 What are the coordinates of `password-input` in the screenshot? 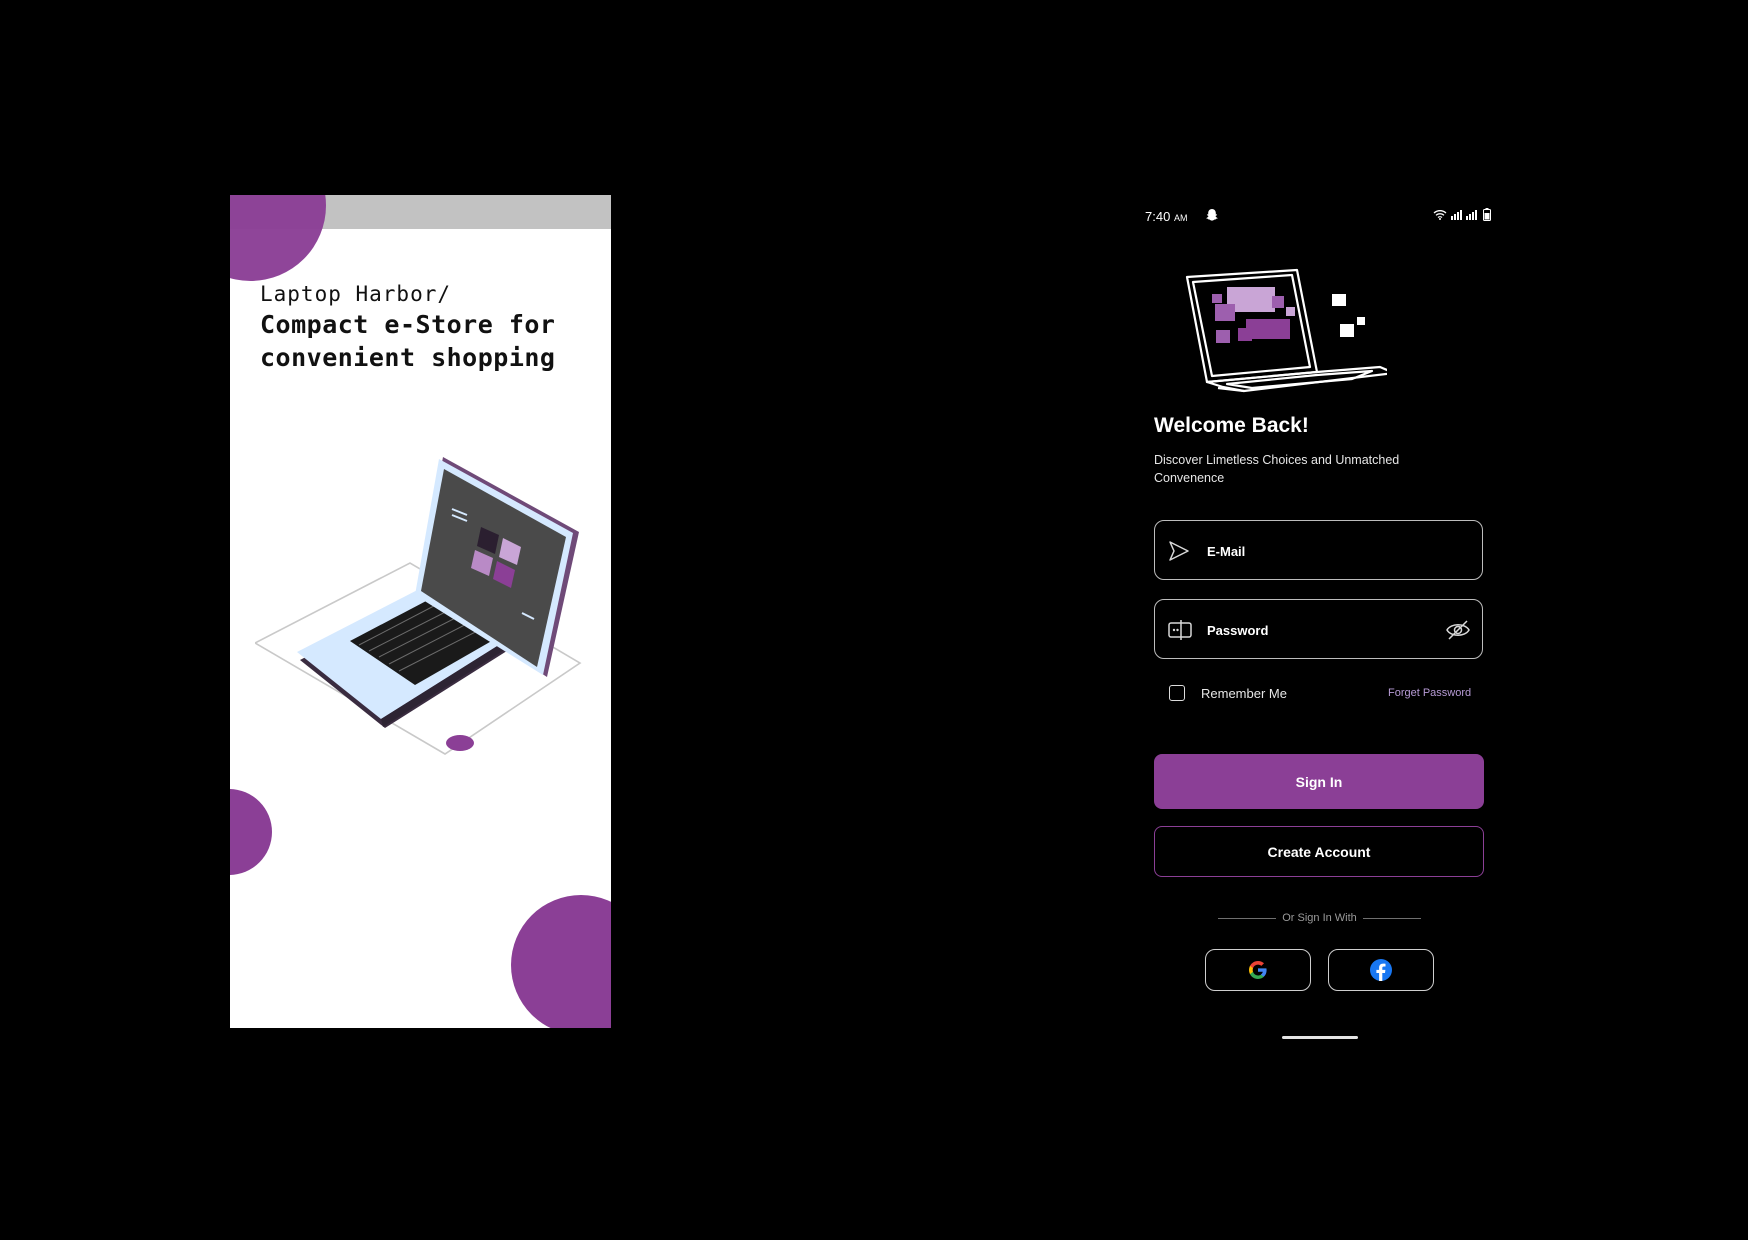 It's located at (1322, 630).